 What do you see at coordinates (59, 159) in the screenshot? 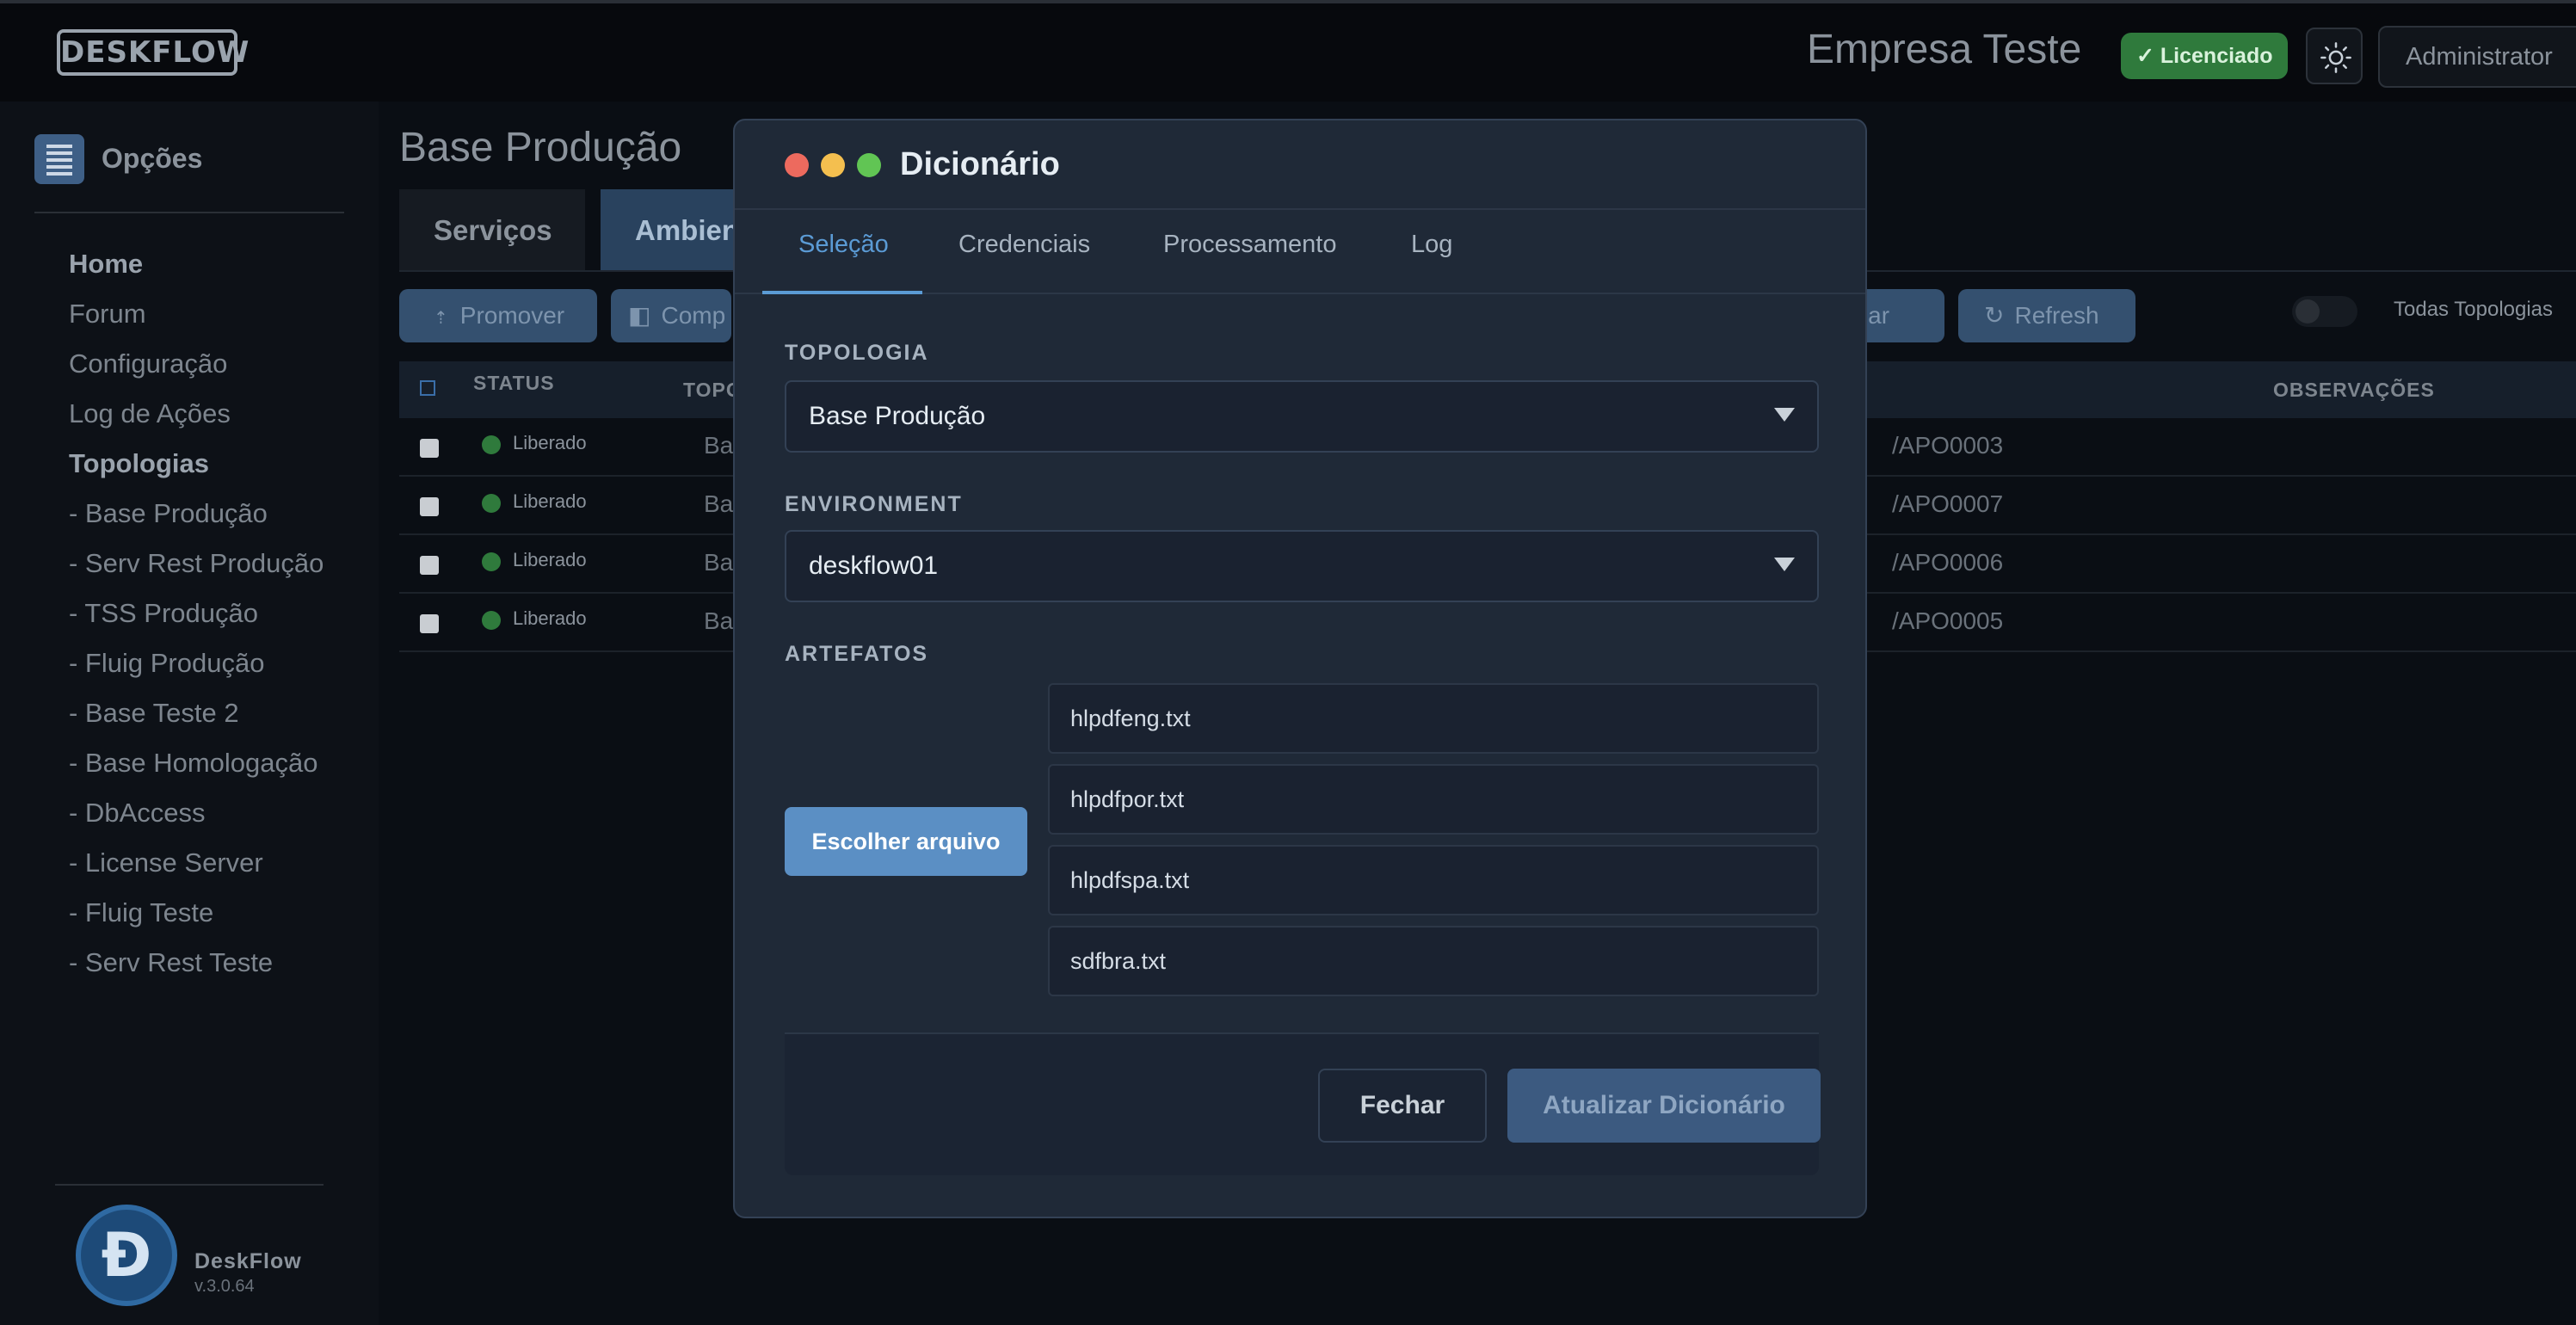
I see `list-icon` at bounding box center [59, 159].